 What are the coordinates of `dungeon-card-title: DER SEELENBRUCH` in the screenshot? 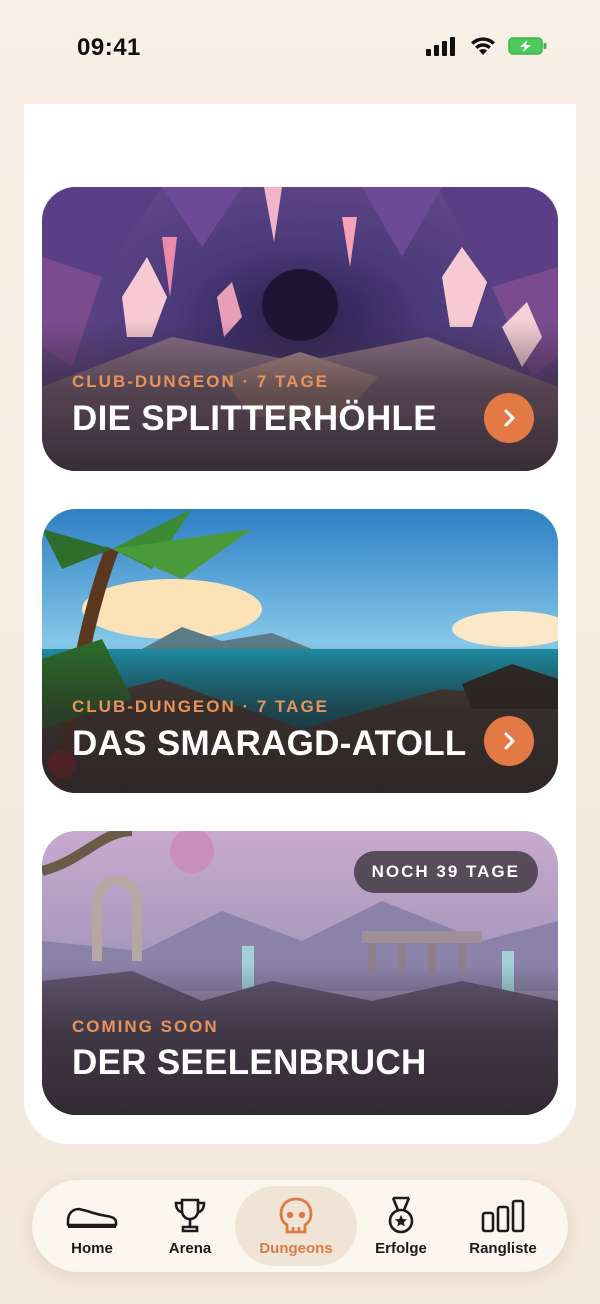 It's located at (249, 1062).